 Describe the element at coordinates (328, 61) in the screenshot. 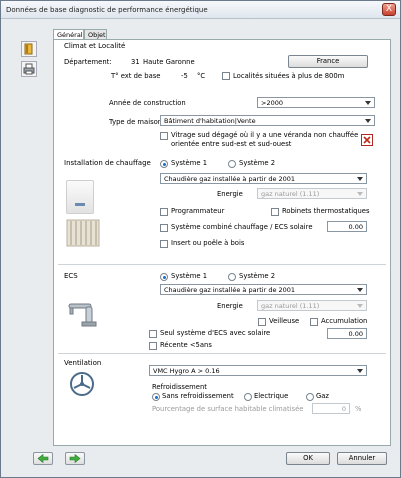

I see `country-button: France` at that location.